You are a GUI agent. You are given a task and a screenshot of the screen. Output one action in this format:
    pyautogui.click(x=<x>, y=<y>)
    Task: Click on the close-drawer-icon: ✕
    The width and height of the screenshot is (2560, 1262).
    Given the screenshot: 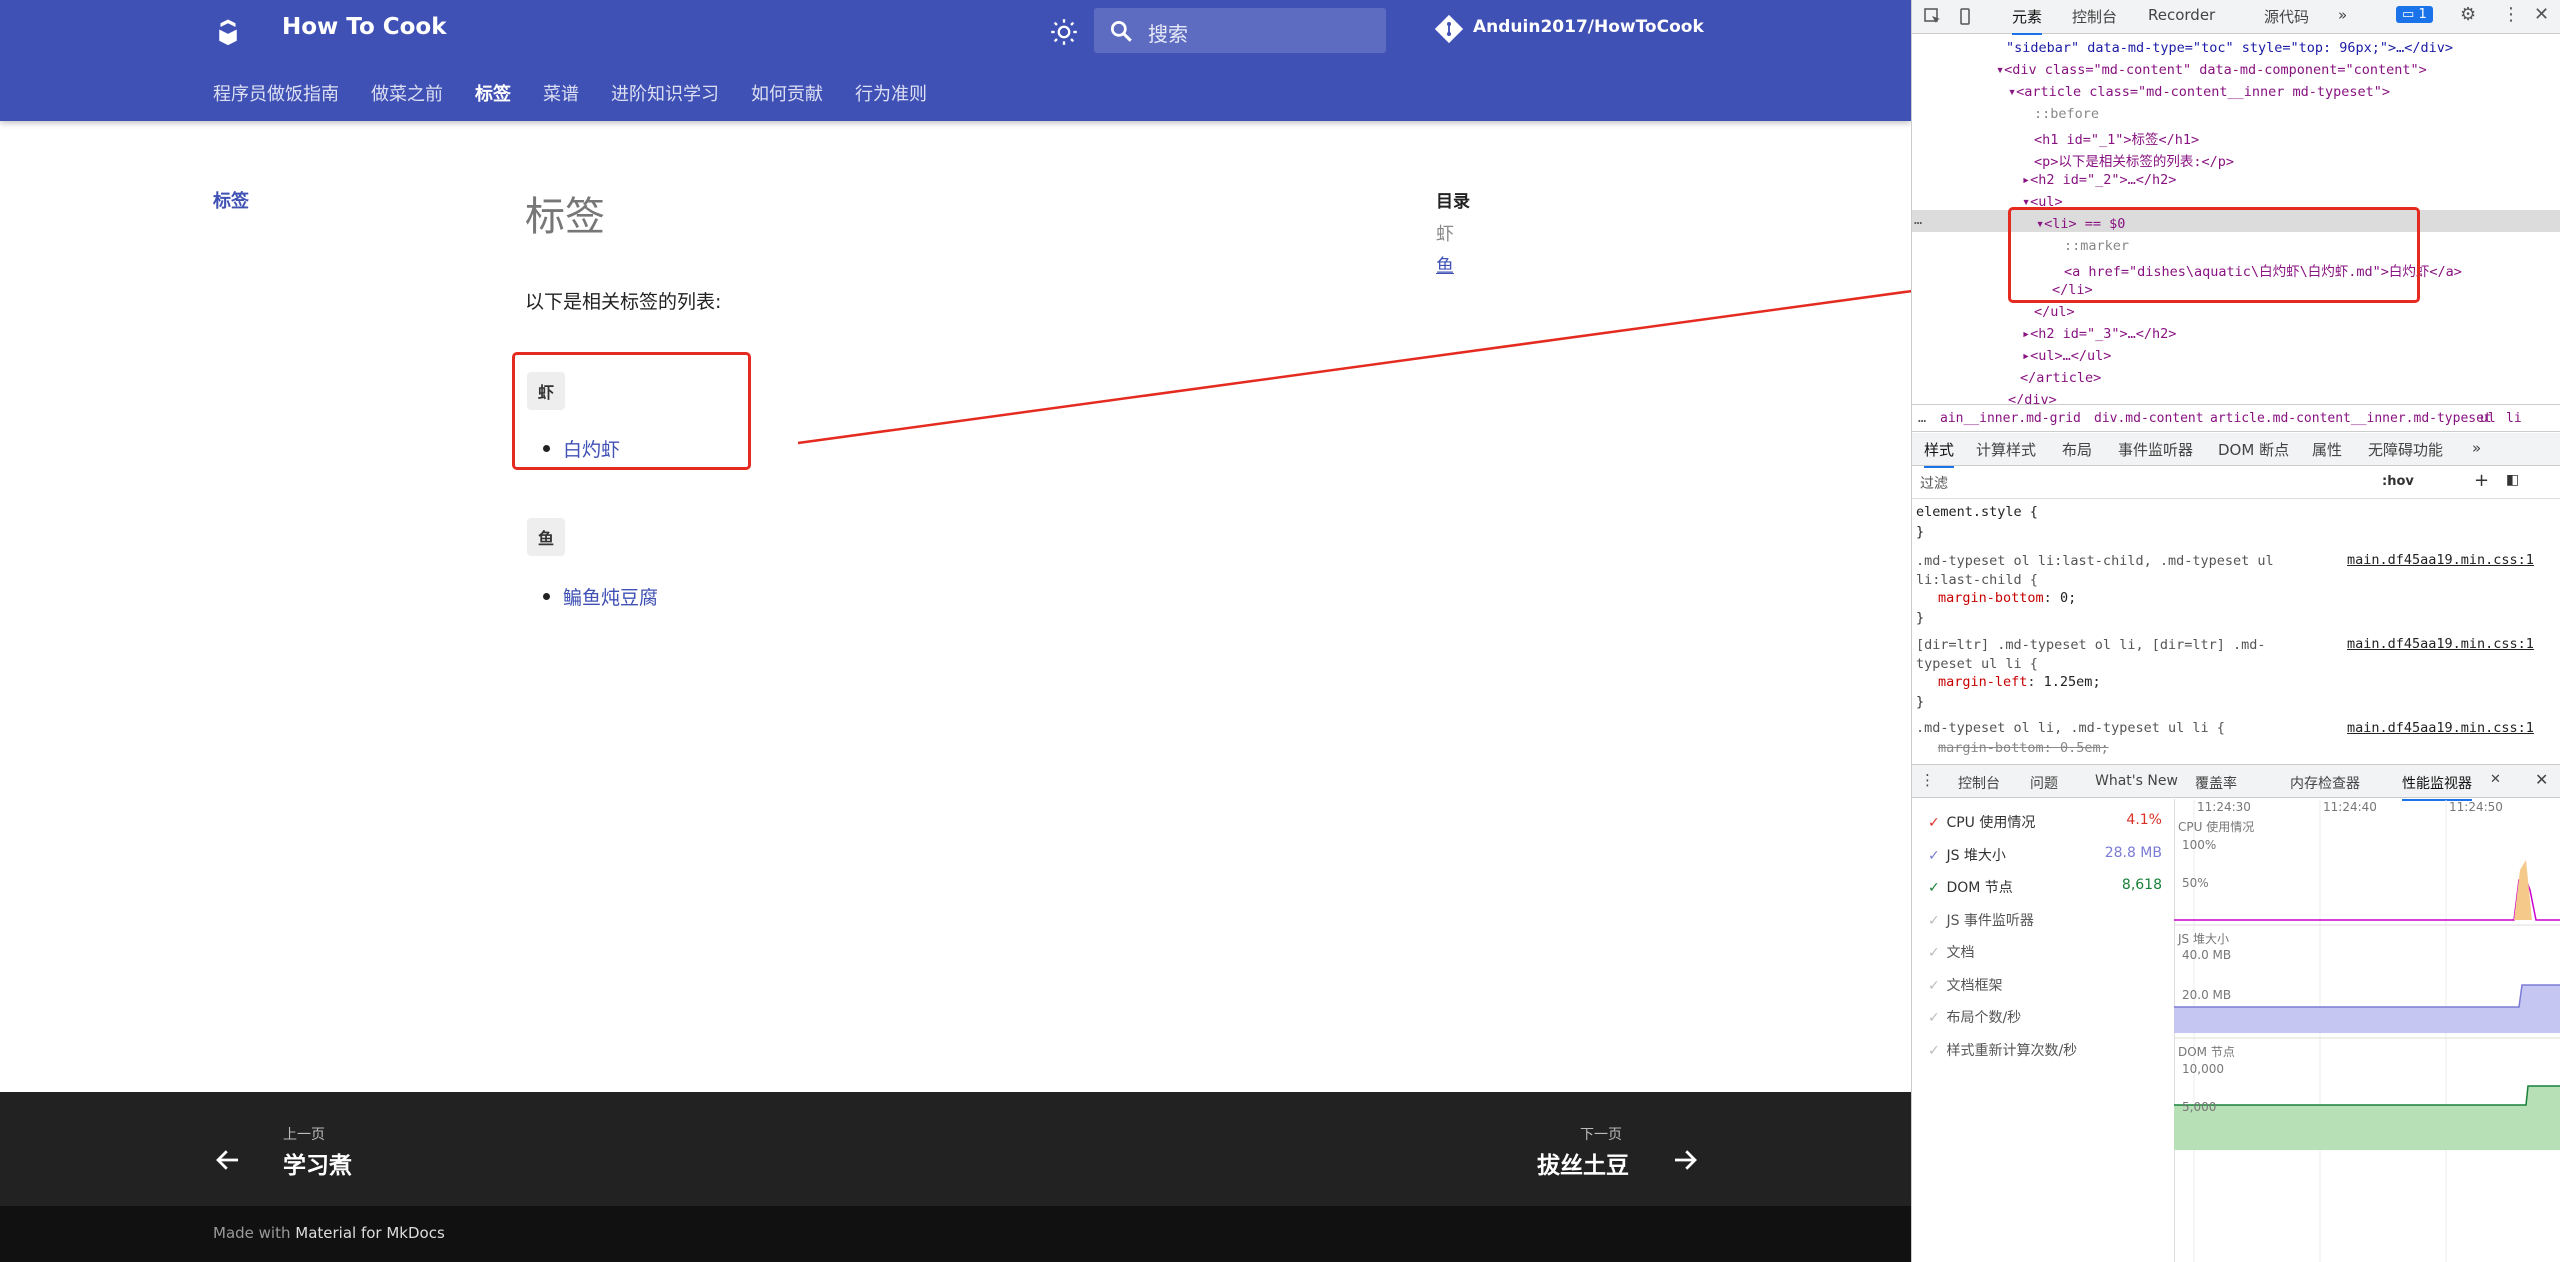 What is the action you would take?
    pyautogui.click(x=2541, y=779)
    